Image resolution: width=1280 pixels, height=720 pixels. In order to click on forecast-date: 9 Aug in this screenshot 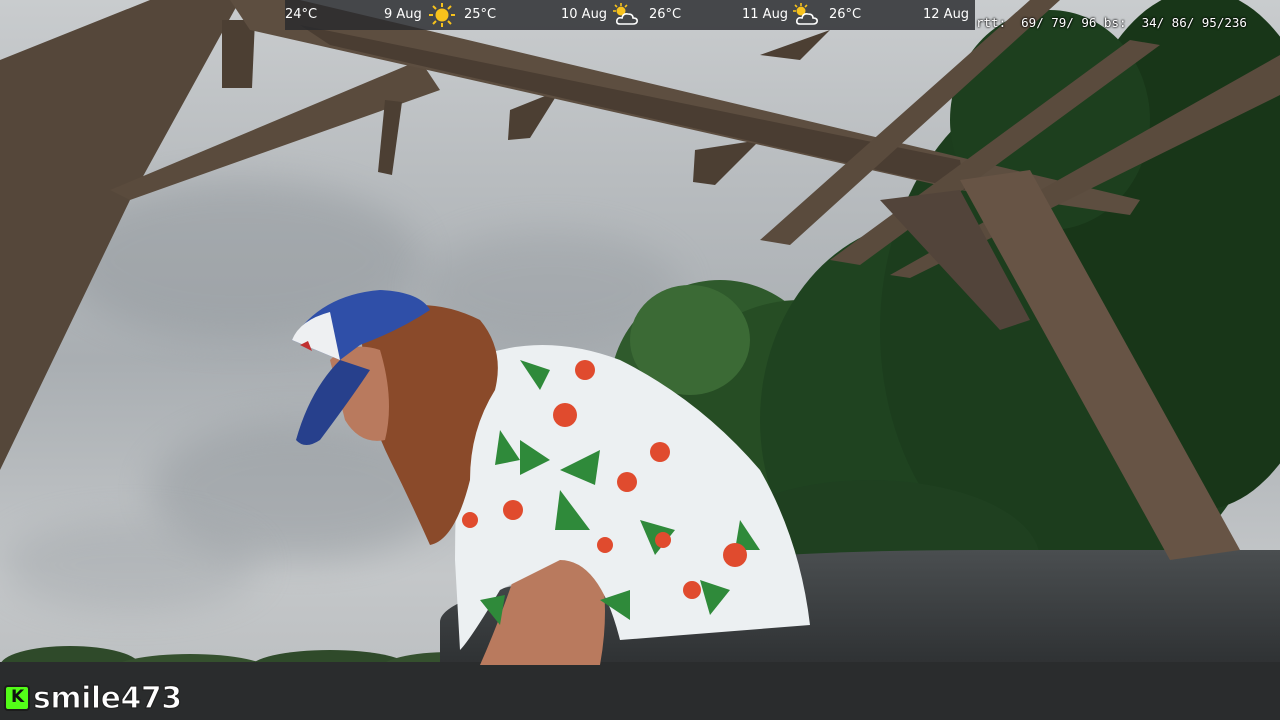, I will do `click(403, 14)`.